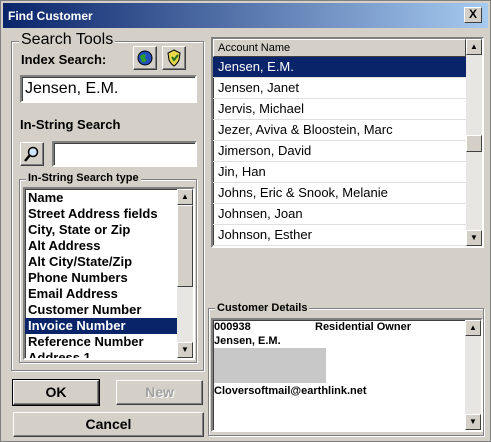  What do you see at coordinates (339, 88) in the screenshot?
I see `table-row: Jensen, Janet` at bounding box center [339, 88].